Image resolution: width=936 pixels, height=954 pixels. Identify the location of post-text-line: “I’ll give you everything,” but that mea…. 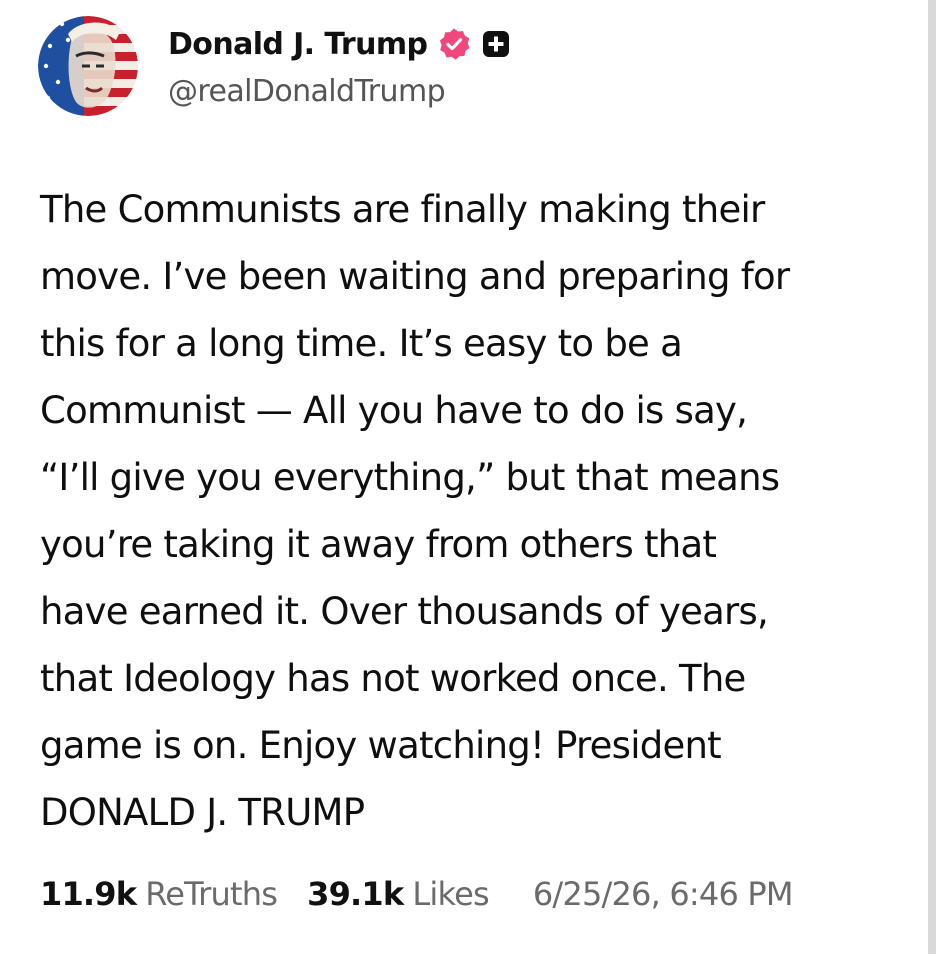
(410, 477).